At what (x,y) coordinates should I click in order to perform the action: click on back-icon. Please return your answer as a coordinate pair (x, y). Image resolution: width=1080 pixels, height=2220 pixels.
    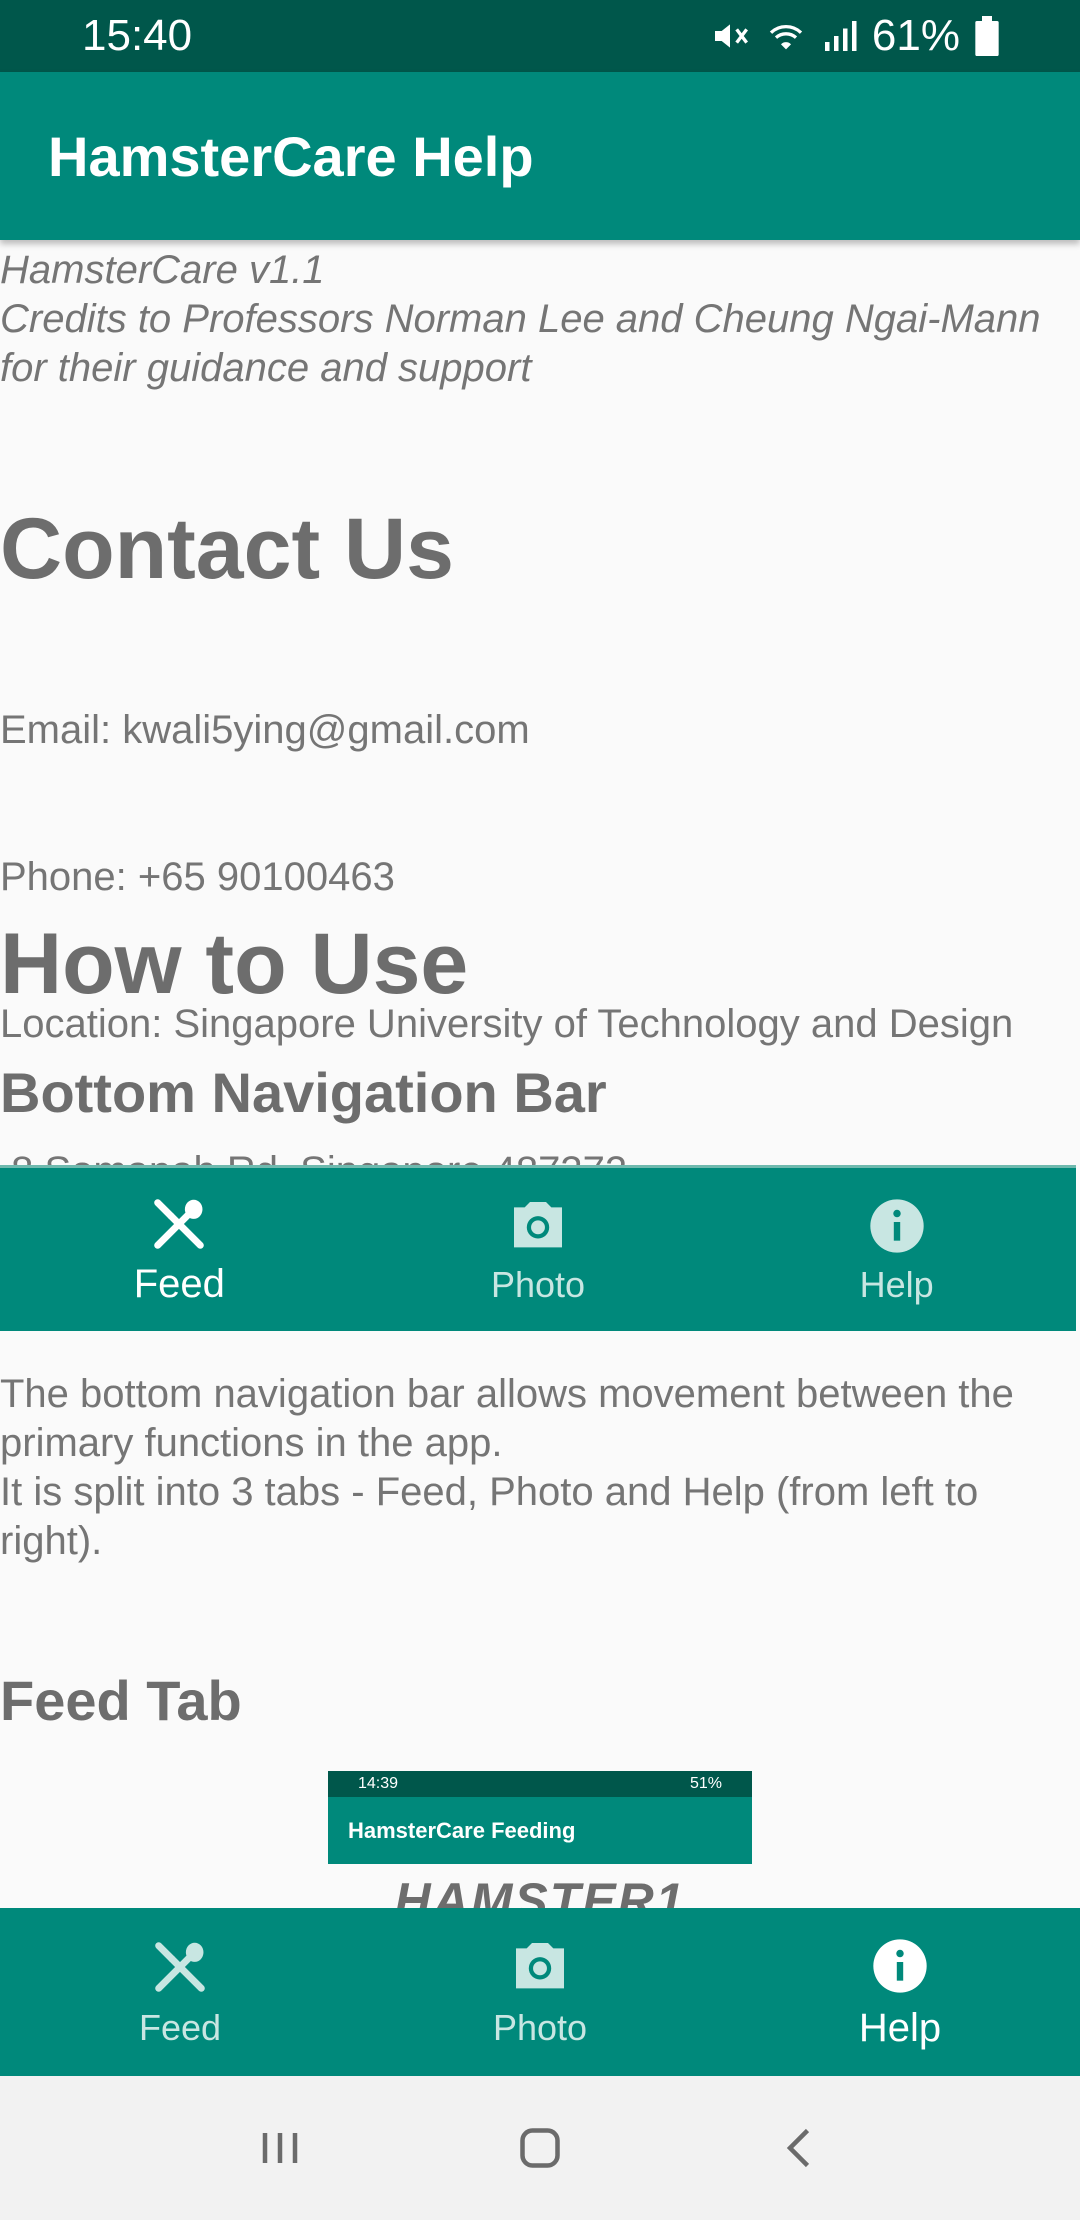
    Looking at the image, I should click on (800, 2148).